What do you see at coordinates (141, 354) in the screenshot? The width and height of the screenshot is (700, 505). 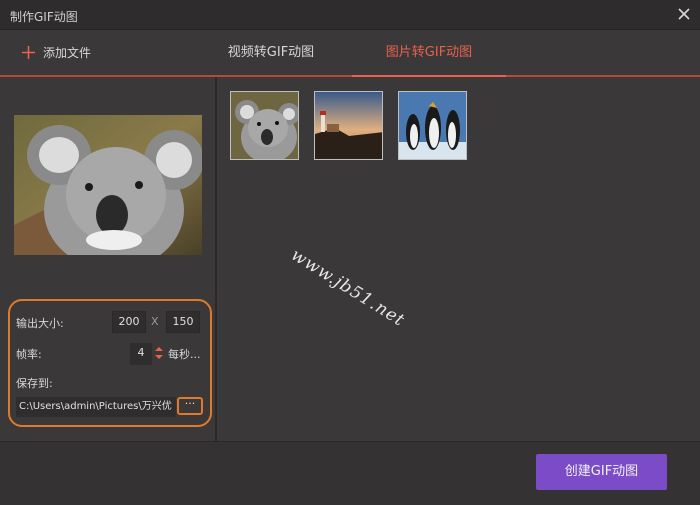 I see `fps-input: 4` at bounding box center [141, 354].